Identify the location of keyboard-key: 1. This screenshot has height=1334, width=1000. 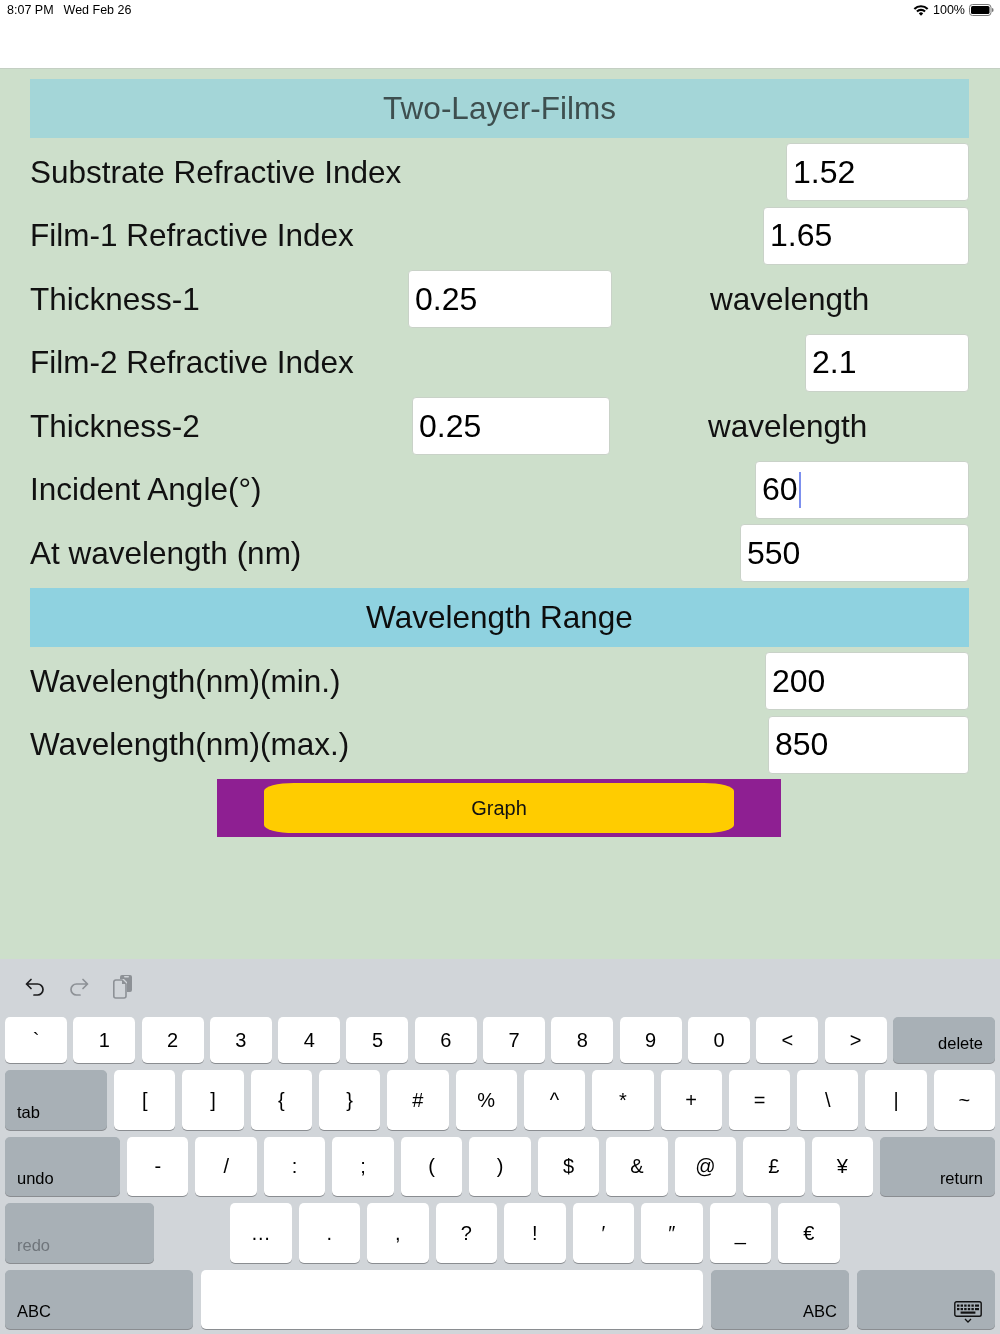
(104, 1040).